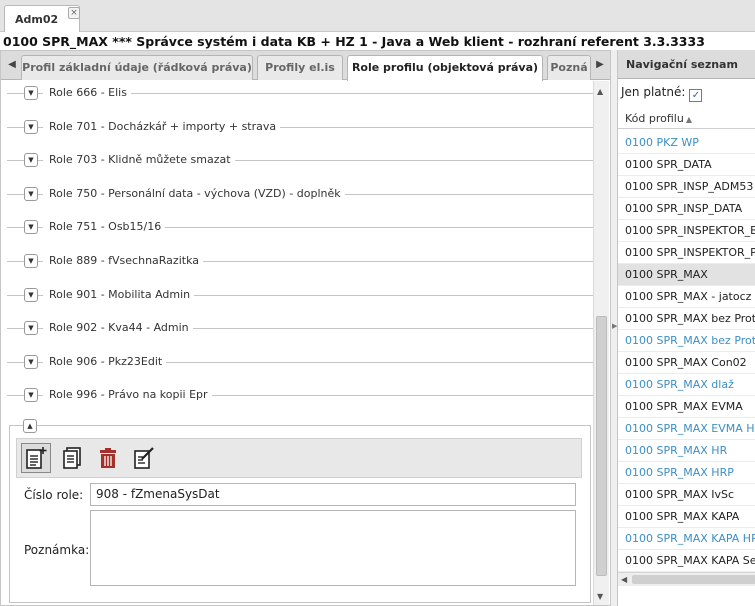  I want to click on valid-only-filter: Jen platné: ✓, so click(662, 93).